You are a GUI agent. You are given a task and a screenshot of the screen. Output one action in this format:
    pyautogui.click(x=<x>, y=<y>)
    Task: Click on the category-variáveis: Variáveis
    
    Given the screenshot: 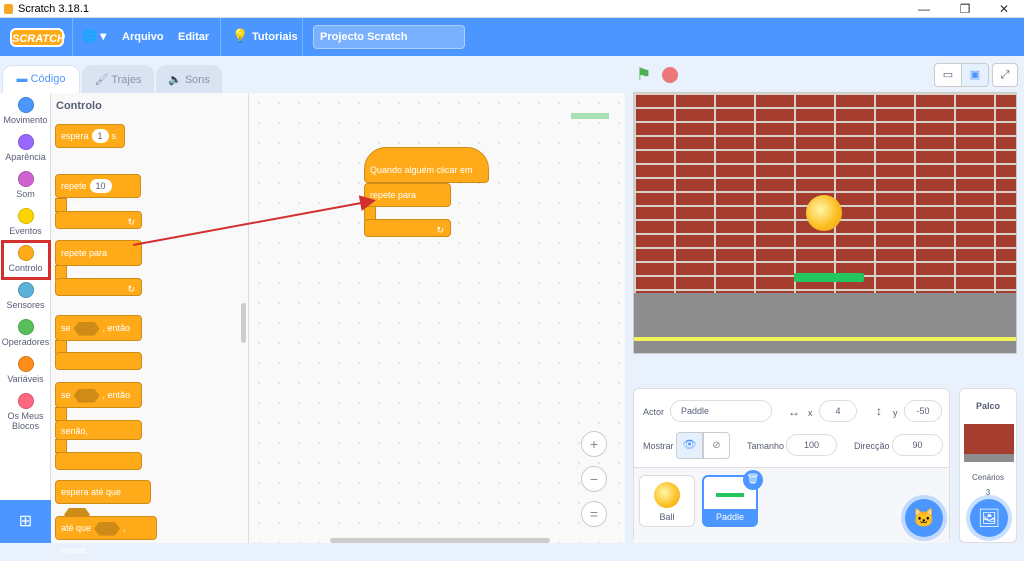 What is the action you would take?
    pyautogui.click(x=25, y=370)
    